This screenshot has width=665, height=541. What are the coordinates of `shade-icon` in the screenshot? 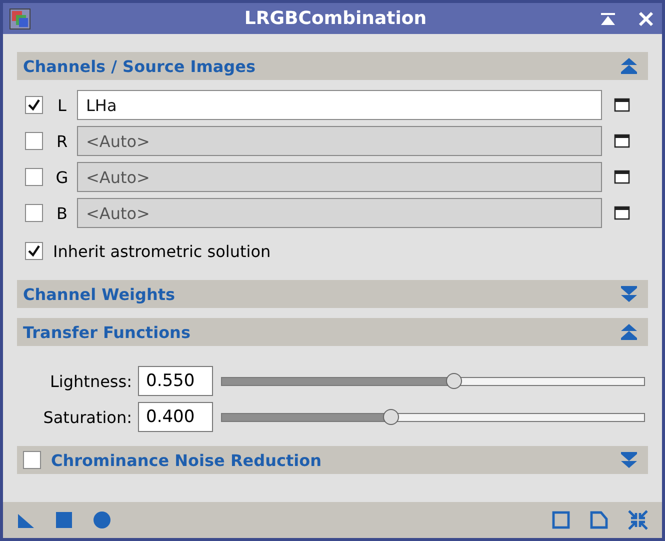 It's located at (608, 18).